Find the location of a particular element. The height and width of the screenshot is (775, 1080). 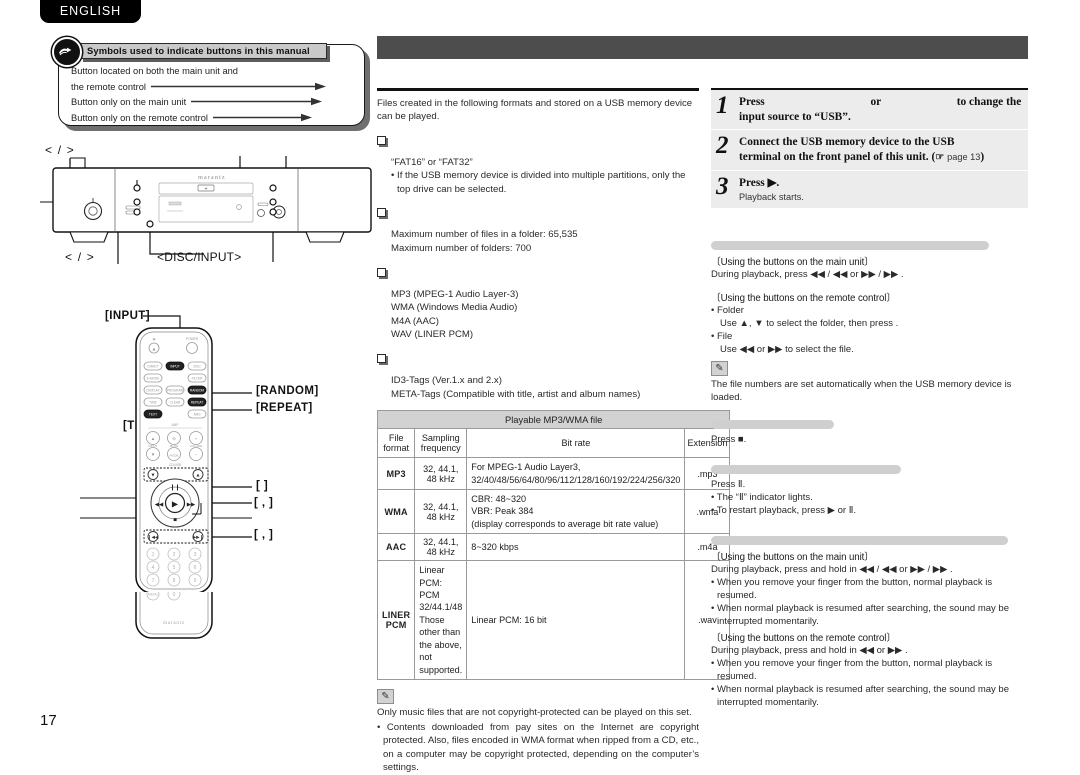

section-skip-file-text: Use ◀◀ or ▶▶ to select the file. is located at coordinates (787, 349).